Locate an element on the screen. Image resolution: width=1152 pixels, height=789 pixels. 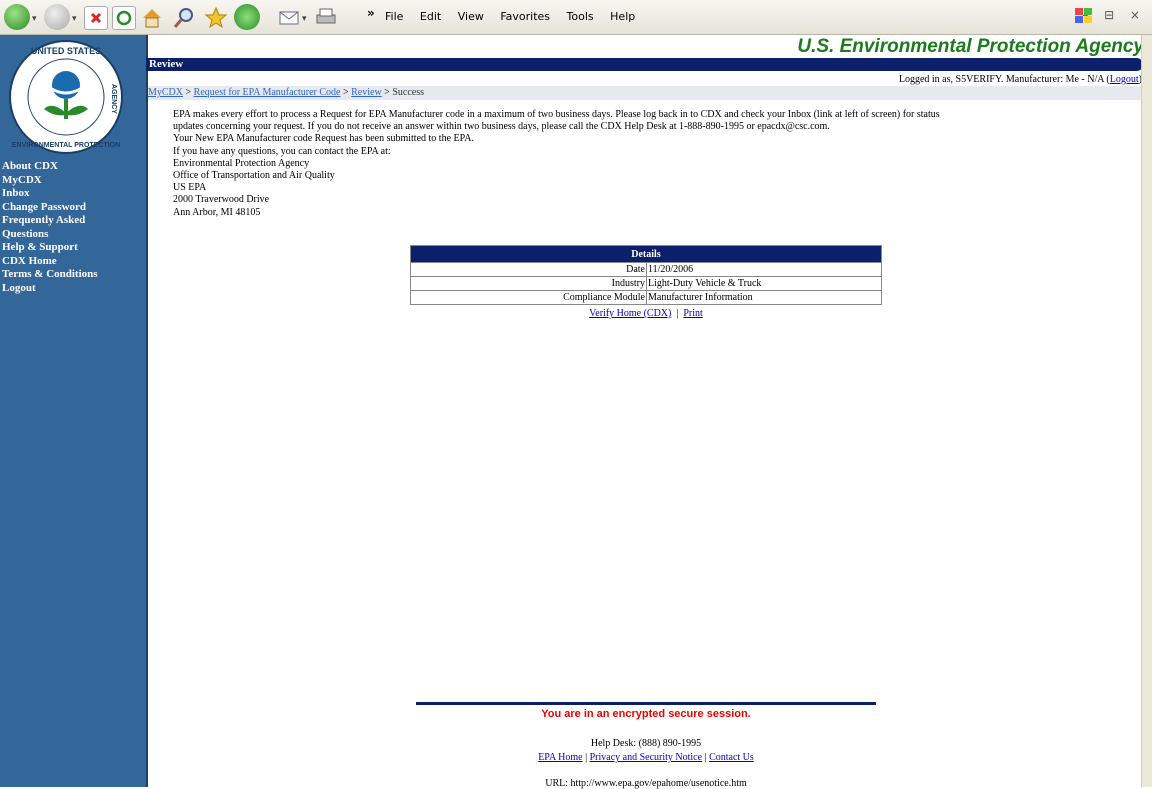
toolbar-overflow-icon: » is located at coordinates (371, 13).